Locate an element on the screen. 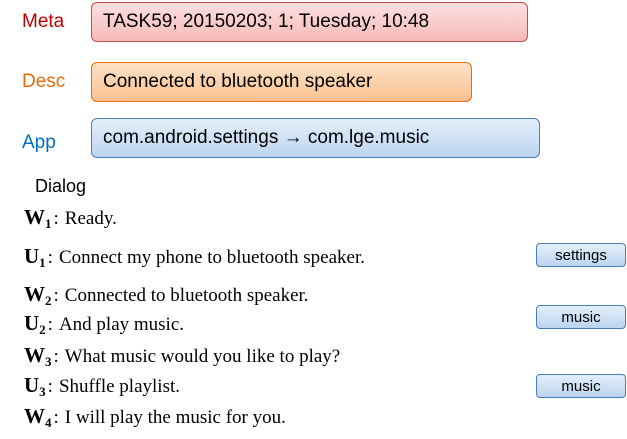  app-label: App is located at coordinates (39, 142).